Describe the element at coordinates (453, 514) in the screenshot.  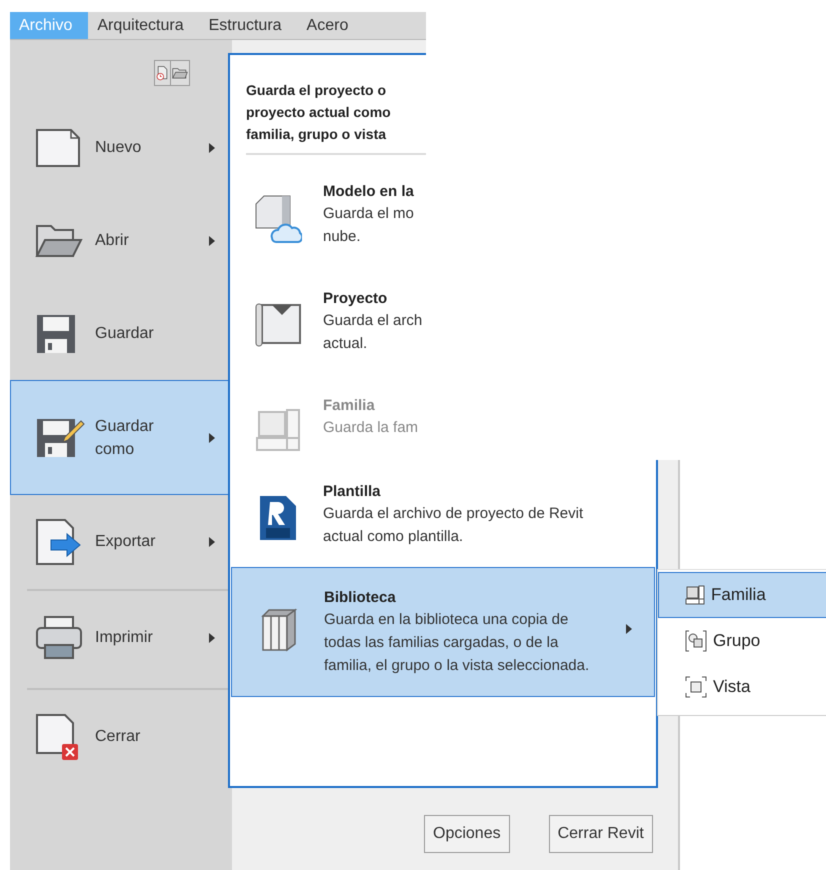
I see `option-description: Guarda el archivo de proyecto de Revit` at that location.